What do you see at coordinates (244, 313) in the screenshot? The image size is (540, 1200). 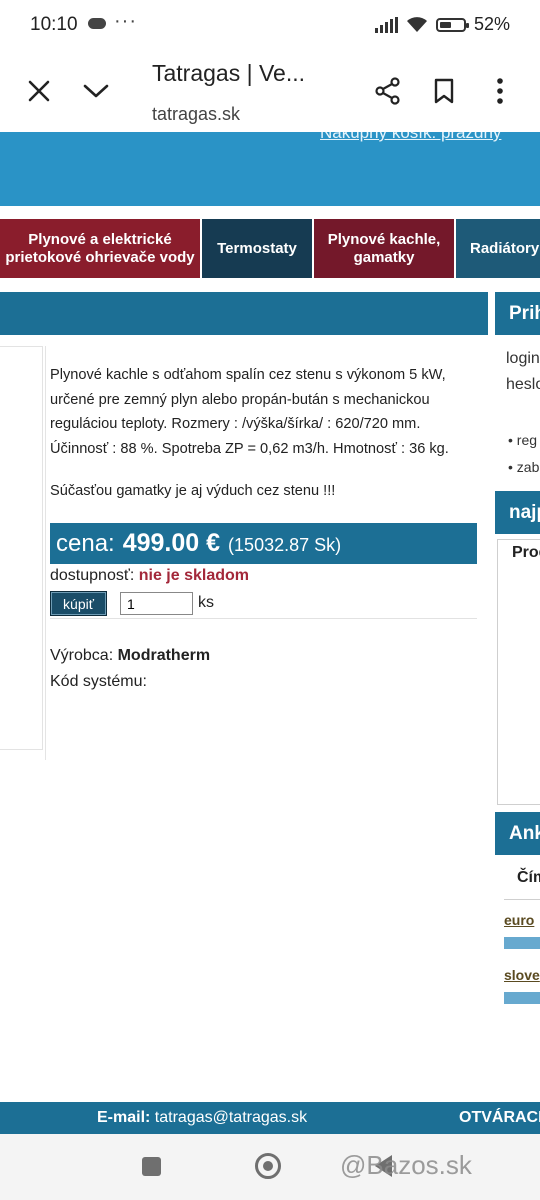 I see `product-title-bar` at bounding box center [244, 313].